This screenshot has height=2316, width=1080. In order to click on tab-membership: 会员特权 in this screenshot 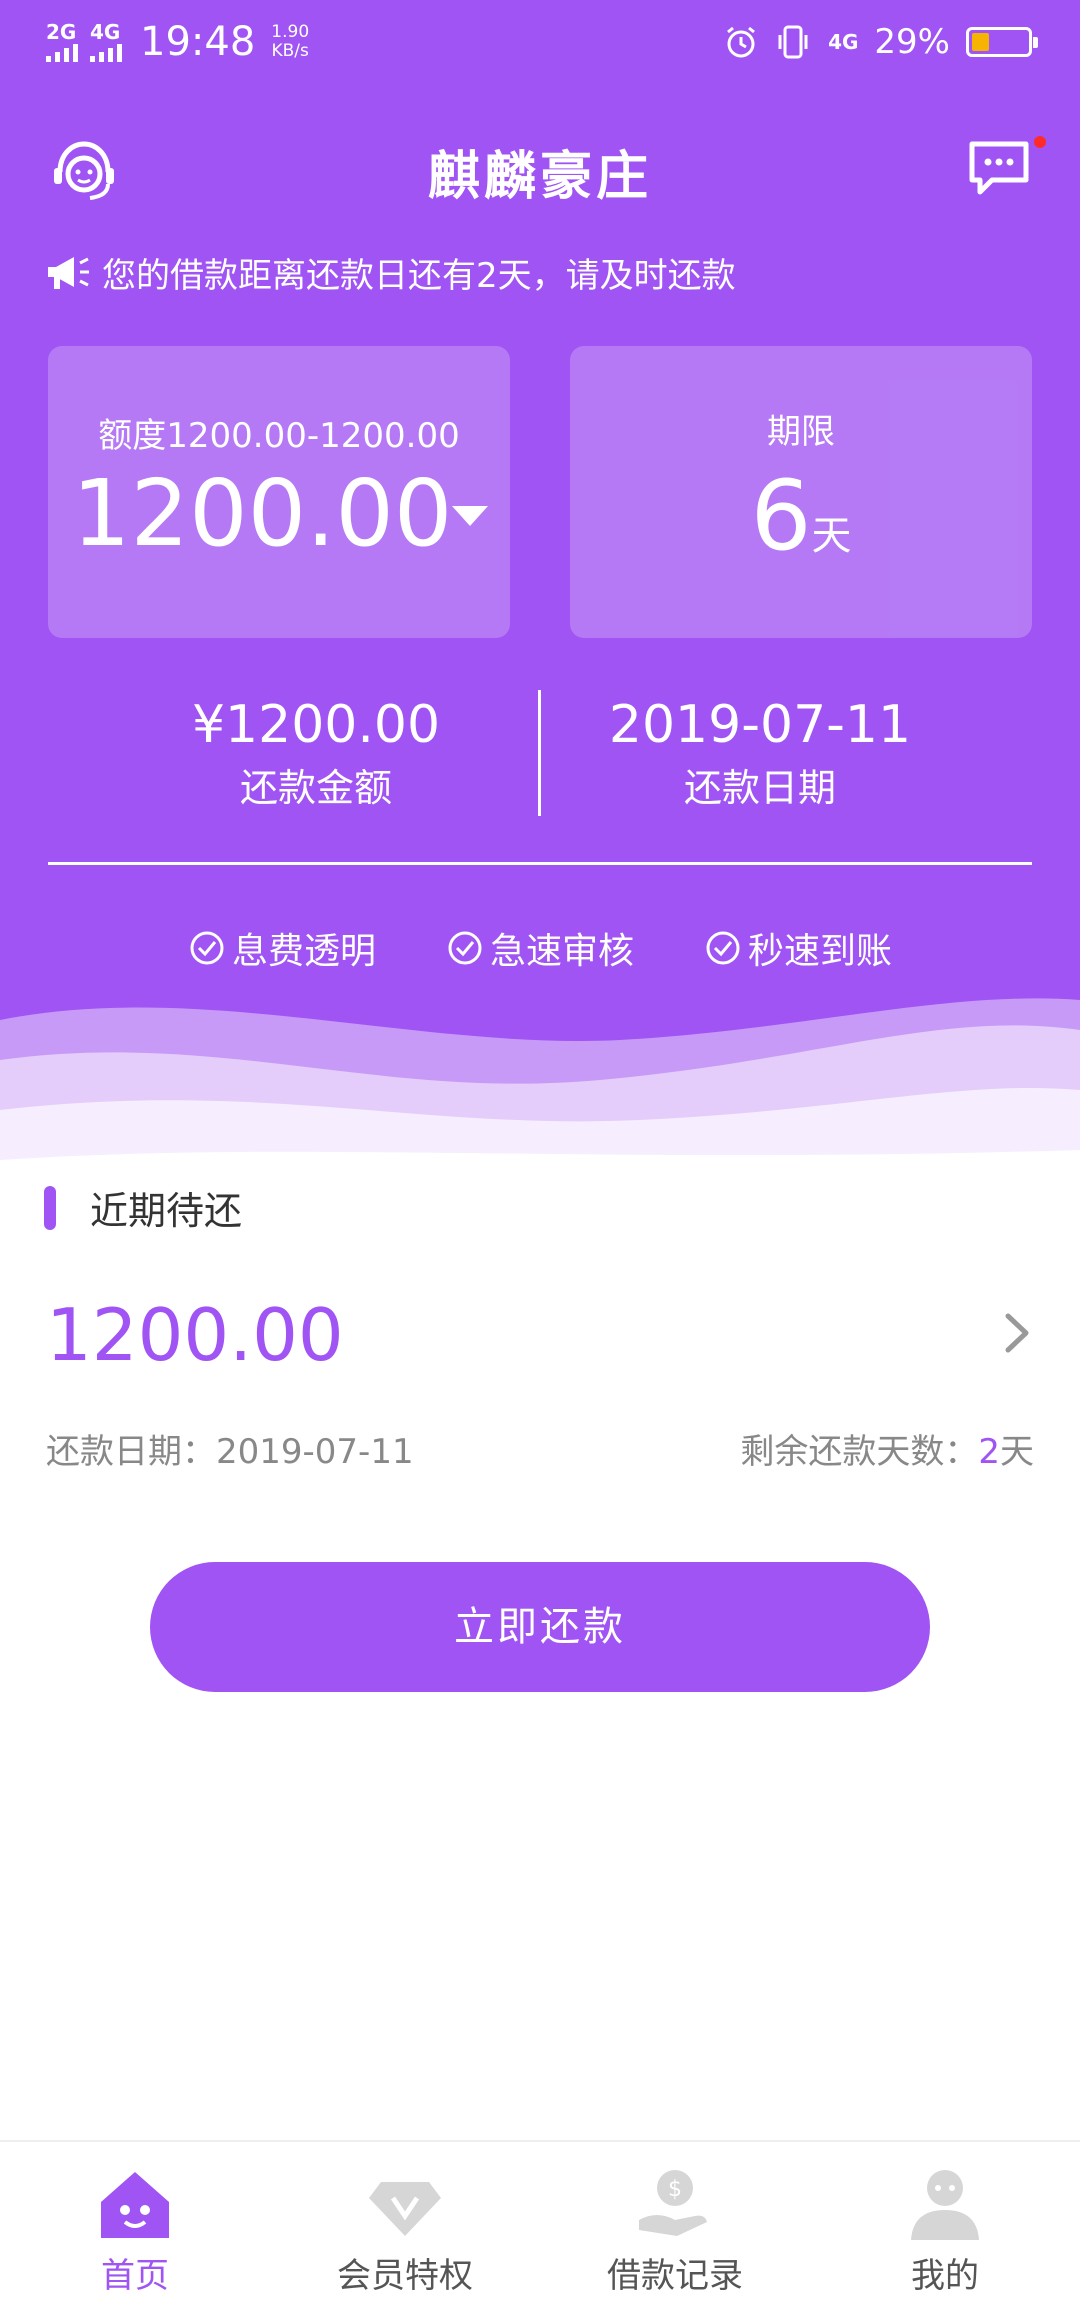, I will do `click(405, 2232)`.